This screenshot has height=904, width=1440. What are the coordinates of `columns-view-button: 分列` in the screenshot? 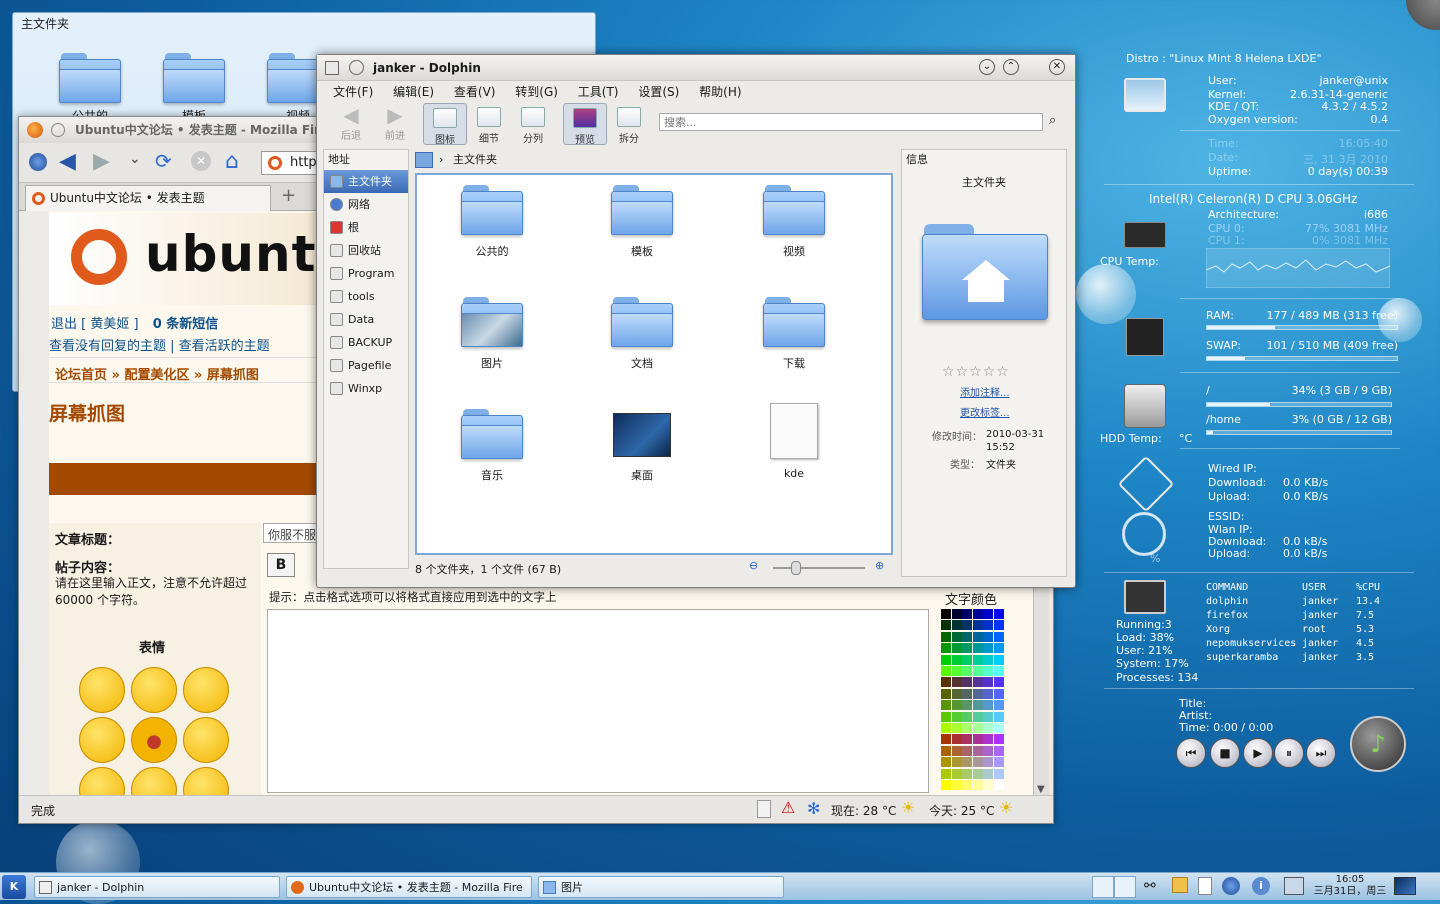 It's located at (533, 124).